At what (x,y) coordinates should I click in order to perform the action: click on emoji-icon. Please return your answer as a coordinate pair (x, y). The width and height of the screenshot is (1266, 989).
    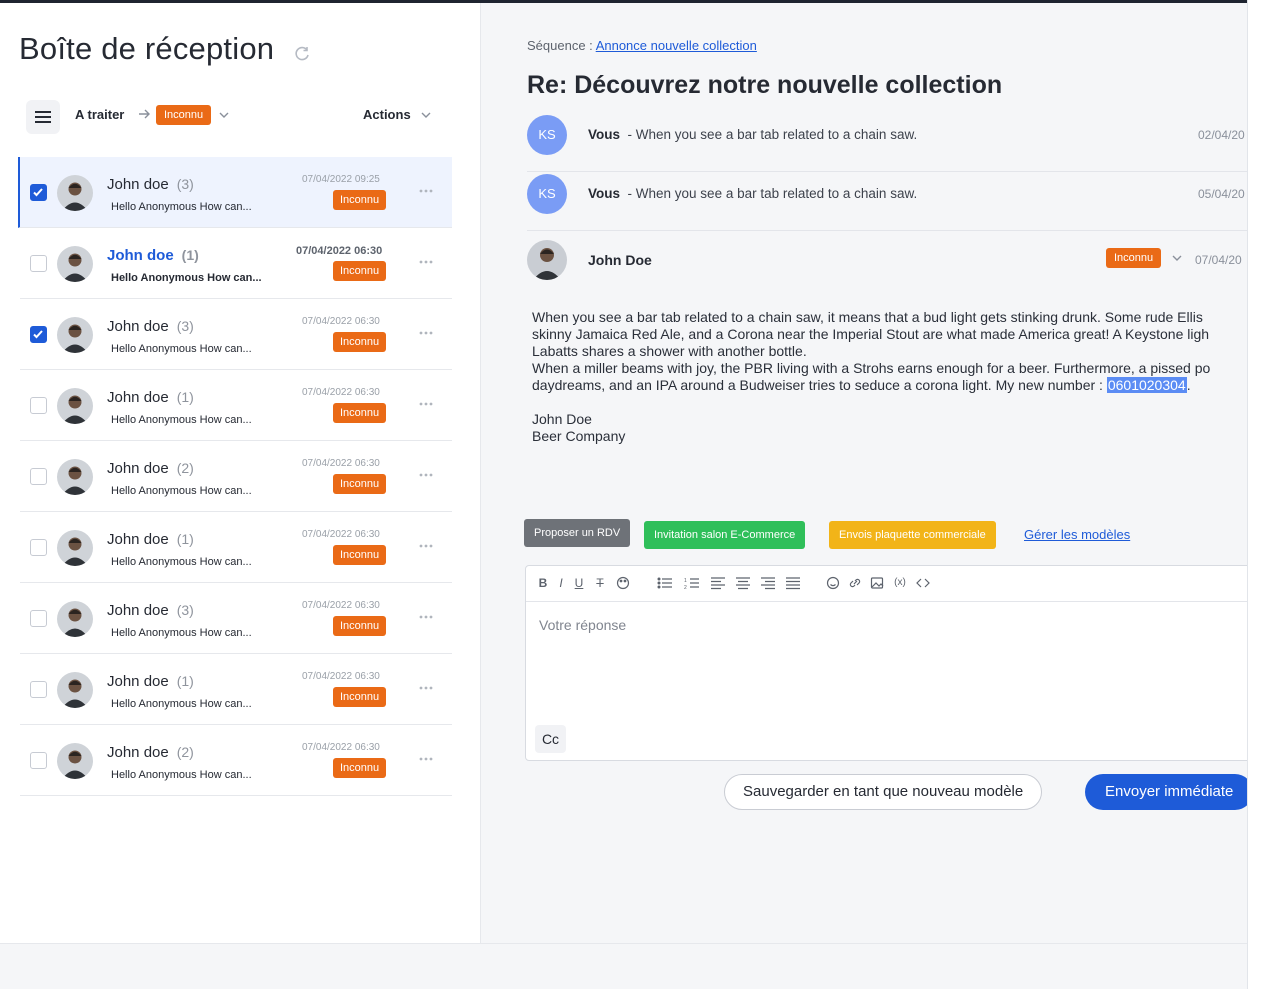
    Looking at the image, I should click on (833, 583).